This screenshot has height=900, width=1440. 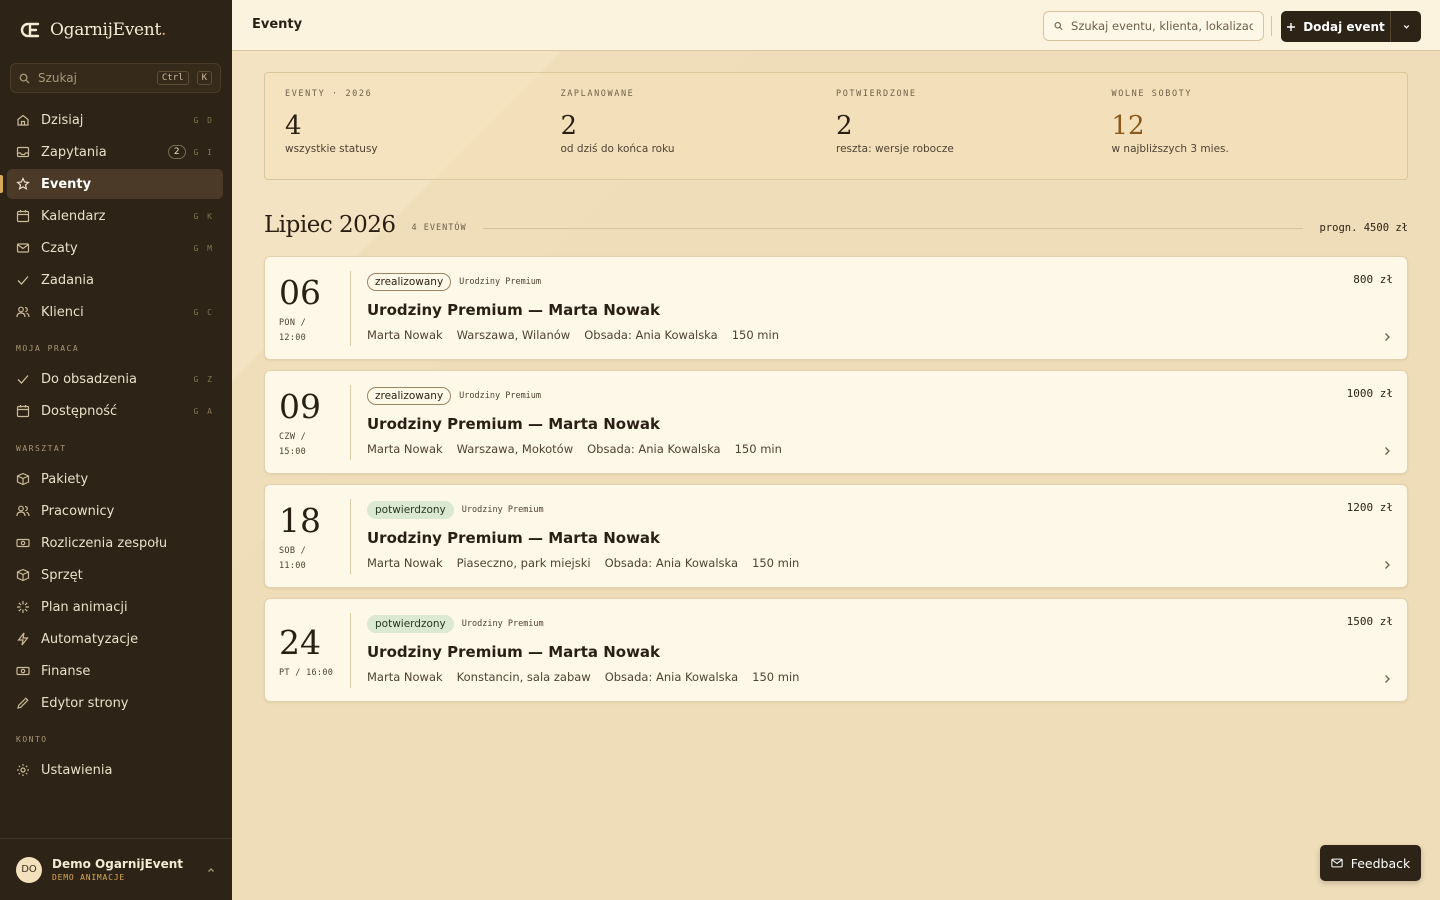 I want to click on sidebar-item-pracownicy: Pracownicy, so click(x=115, y=511).